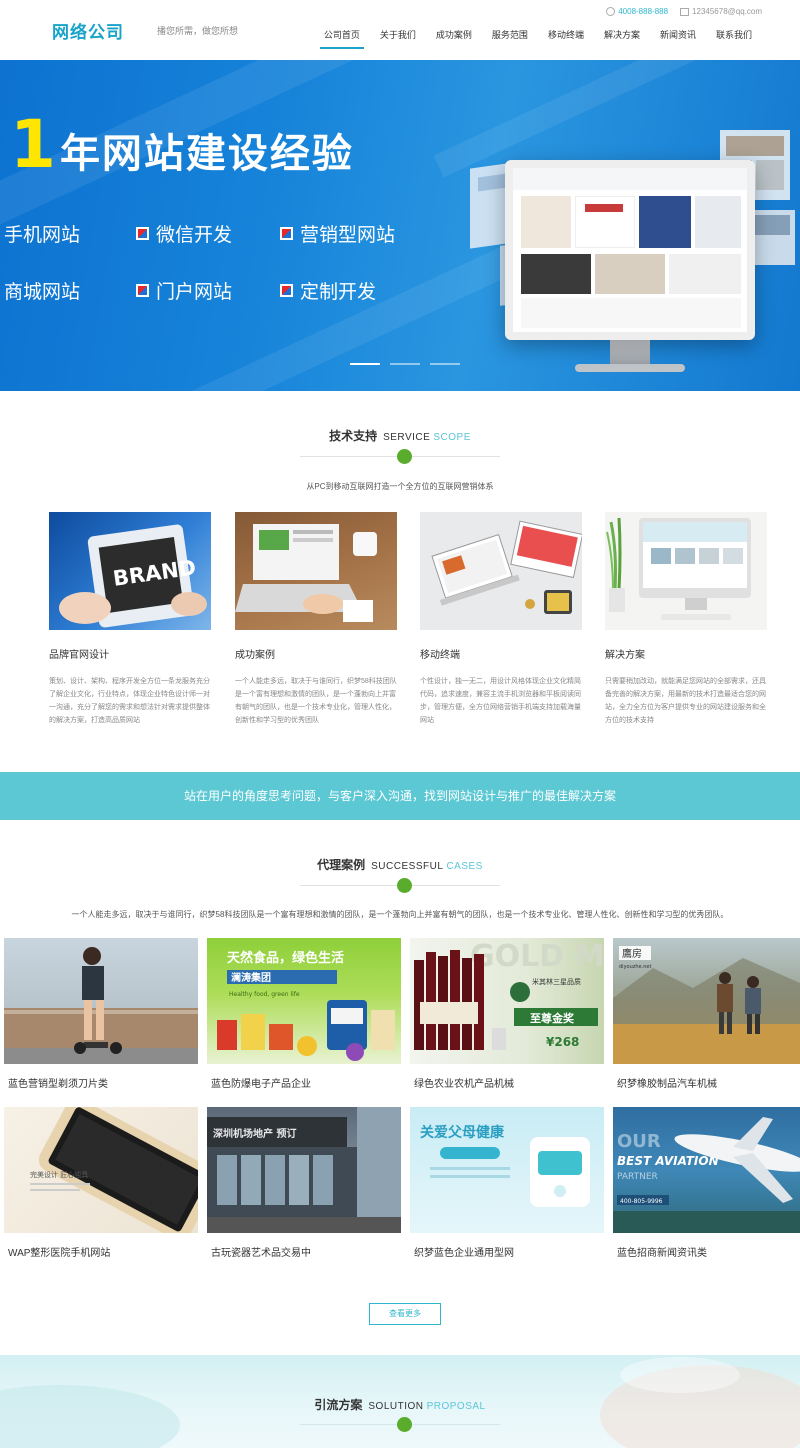 Image resolution: width=800 pixels, height=1448 pixels. I want to click on email-address: 12345678@qq.com, so click(727, 11).